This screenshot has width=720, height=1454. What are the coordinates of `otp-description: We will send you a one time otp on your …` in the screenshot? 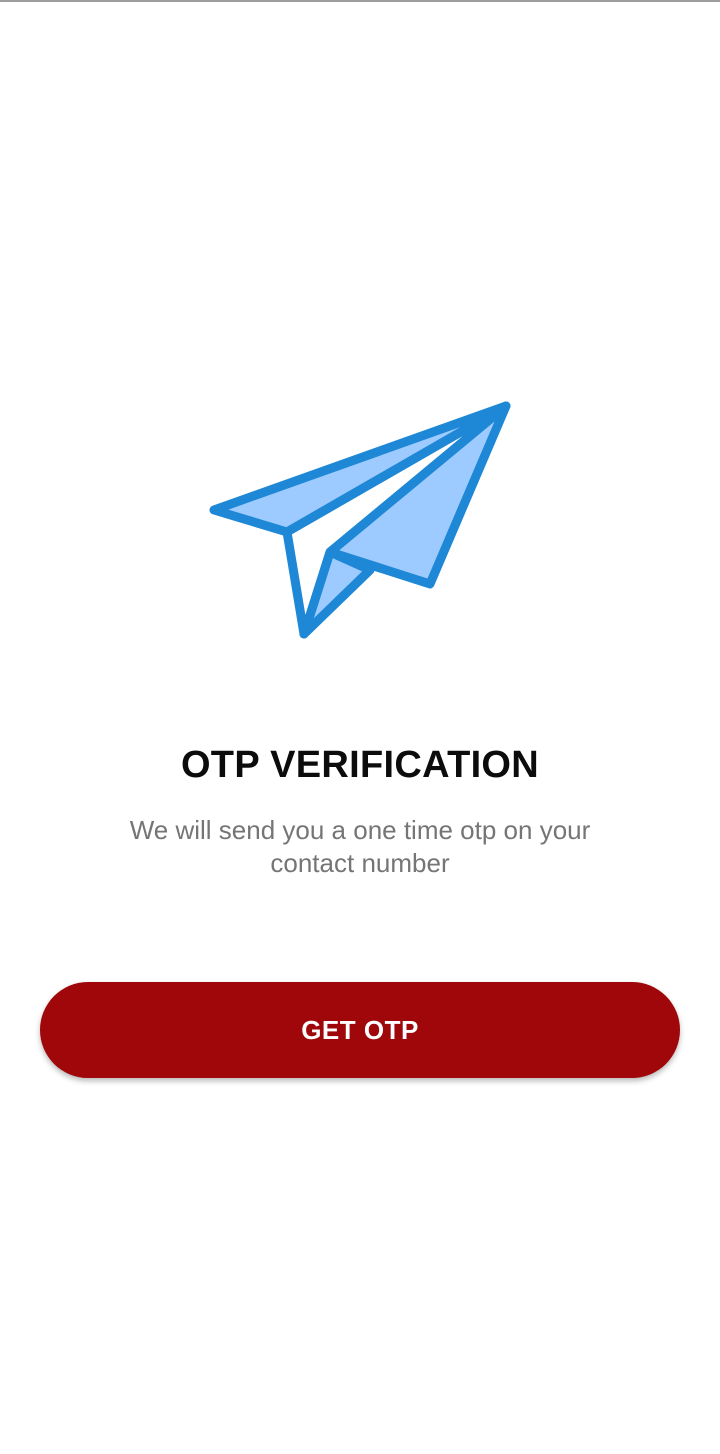 It's located at (360, 846).